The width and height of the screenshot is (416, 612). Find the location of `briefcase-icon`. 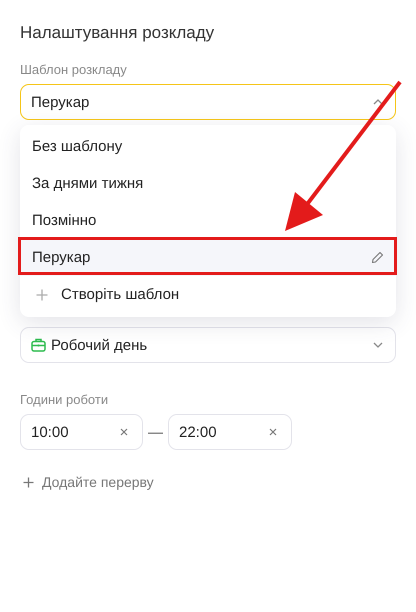

briefcase-icon is located at coordinates (38, 345).